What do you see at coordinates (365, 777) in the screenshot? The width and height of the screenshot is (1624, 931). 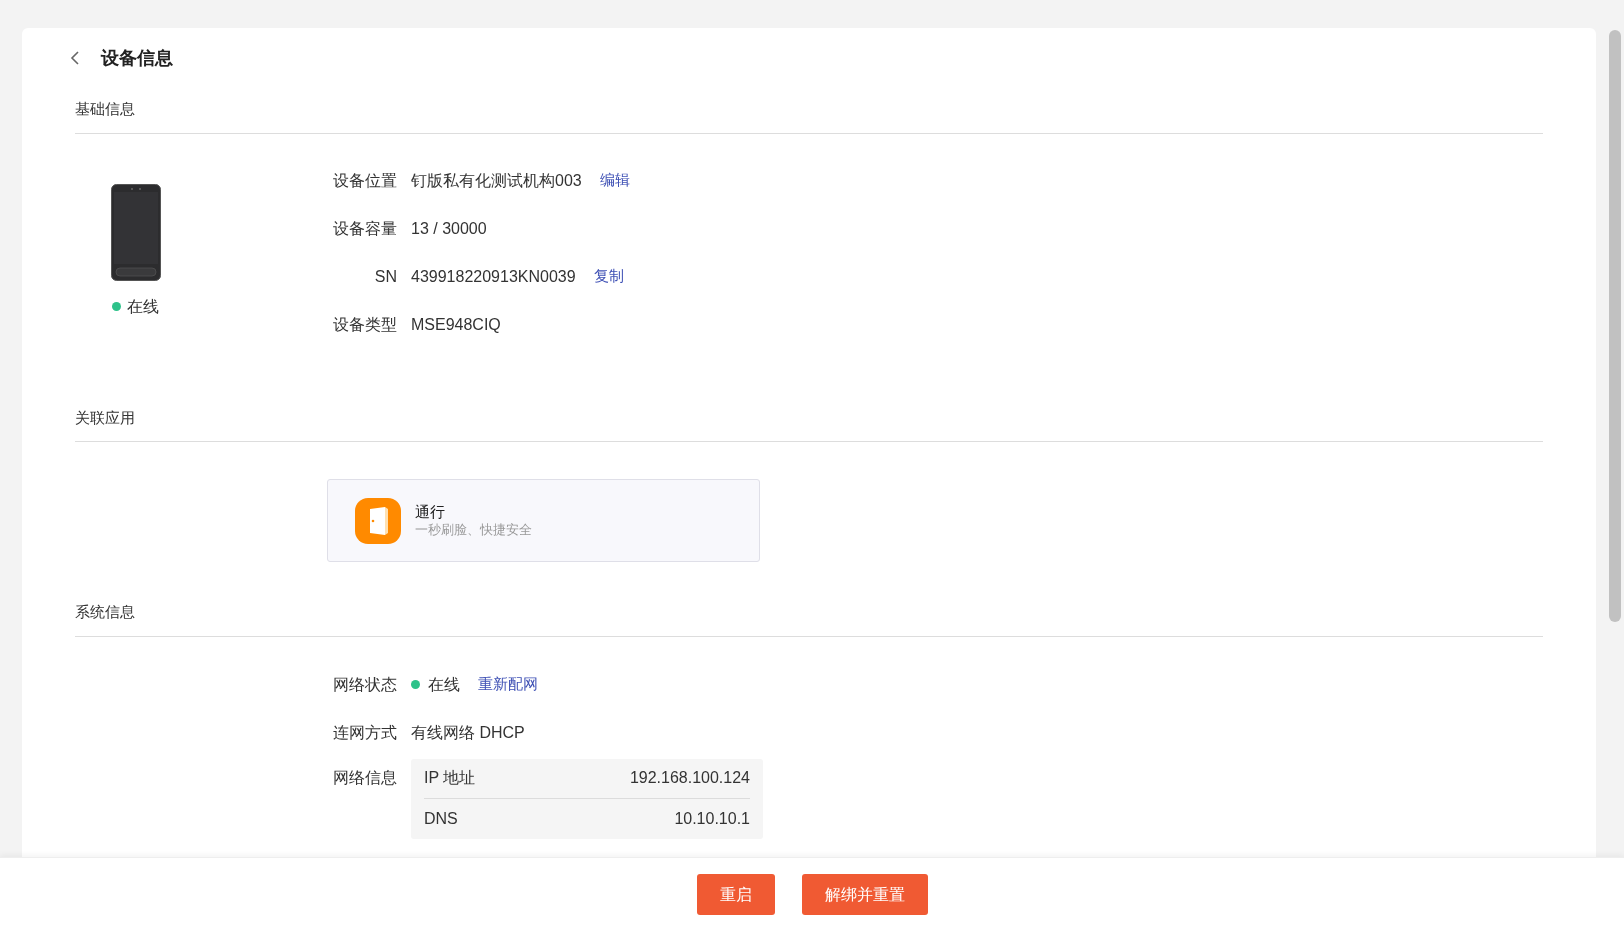 I see `field-label: 网络信息` at bounding box center [365, 777].